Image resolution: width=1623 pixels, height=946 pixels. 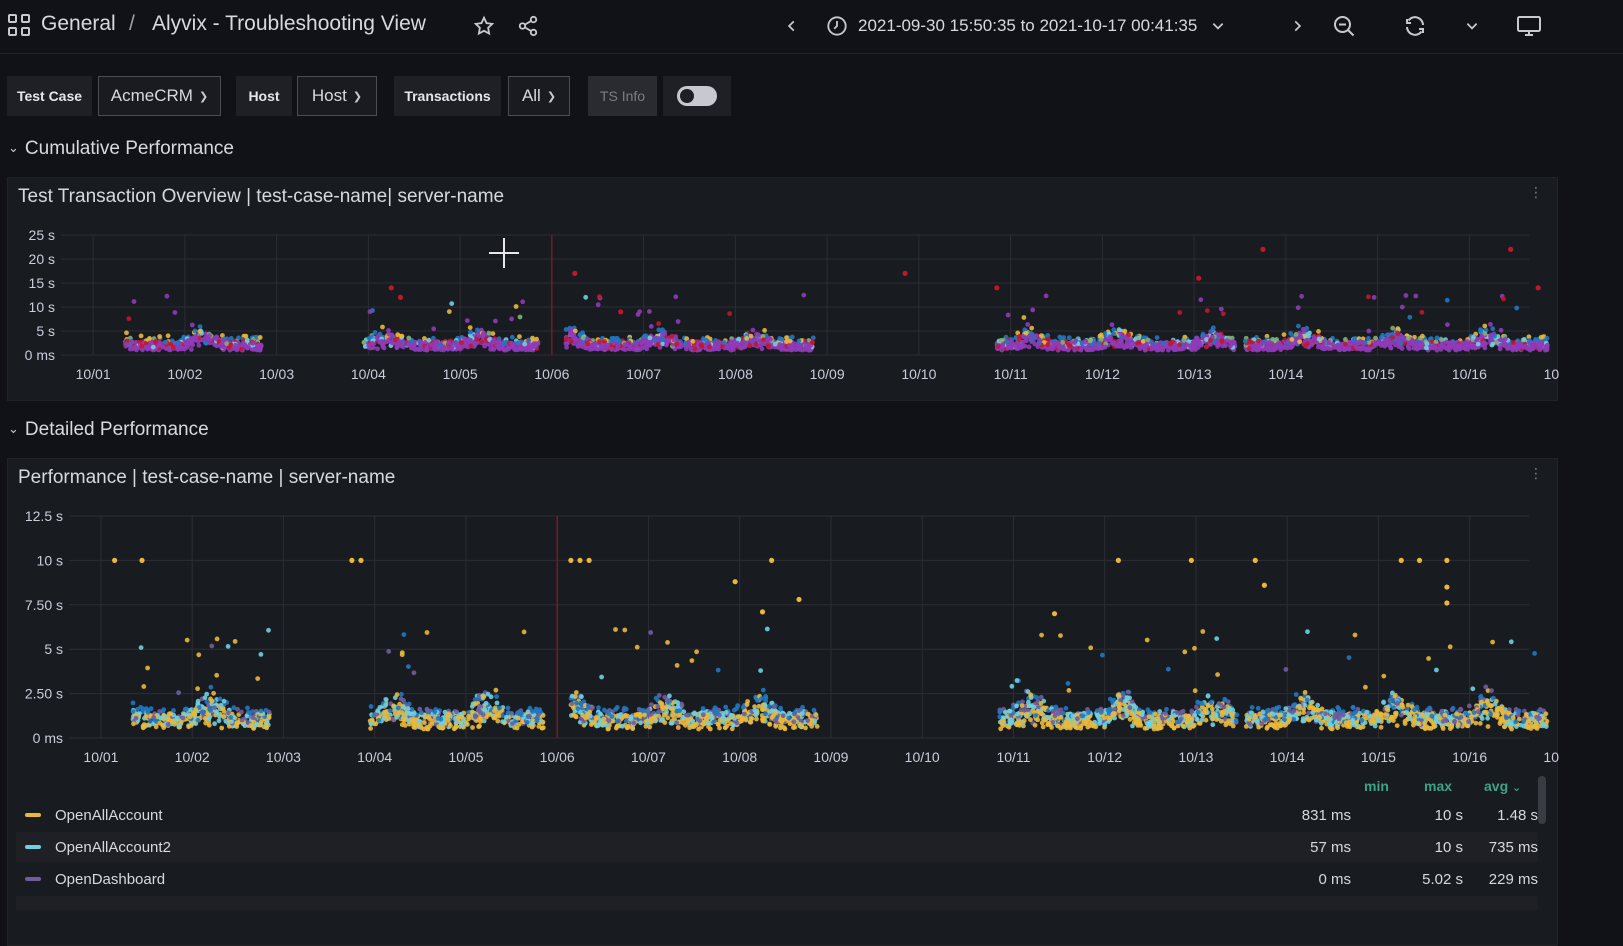 What do you see at coordinates (108, 430) in the screenshot?
I see `section-detailed-performance: ⌄ Detailed Performance` at bounding box center [108, 430].